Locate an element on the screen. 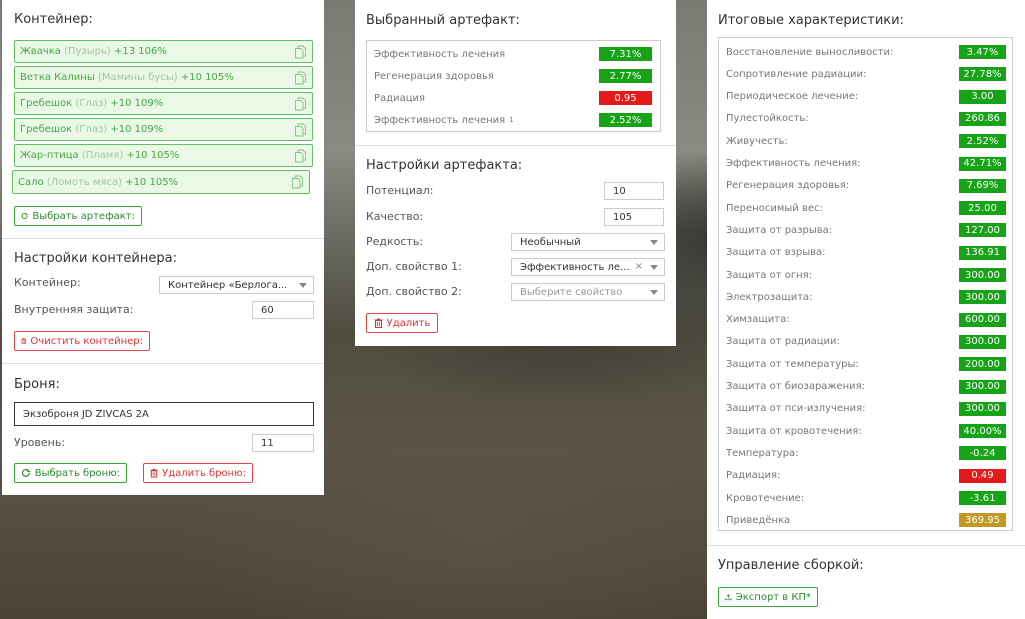 This screenshot has width=1025, height=619. total-stat-row: Восстановление выносливости: 3.47% is located at coordinates (865, 52).